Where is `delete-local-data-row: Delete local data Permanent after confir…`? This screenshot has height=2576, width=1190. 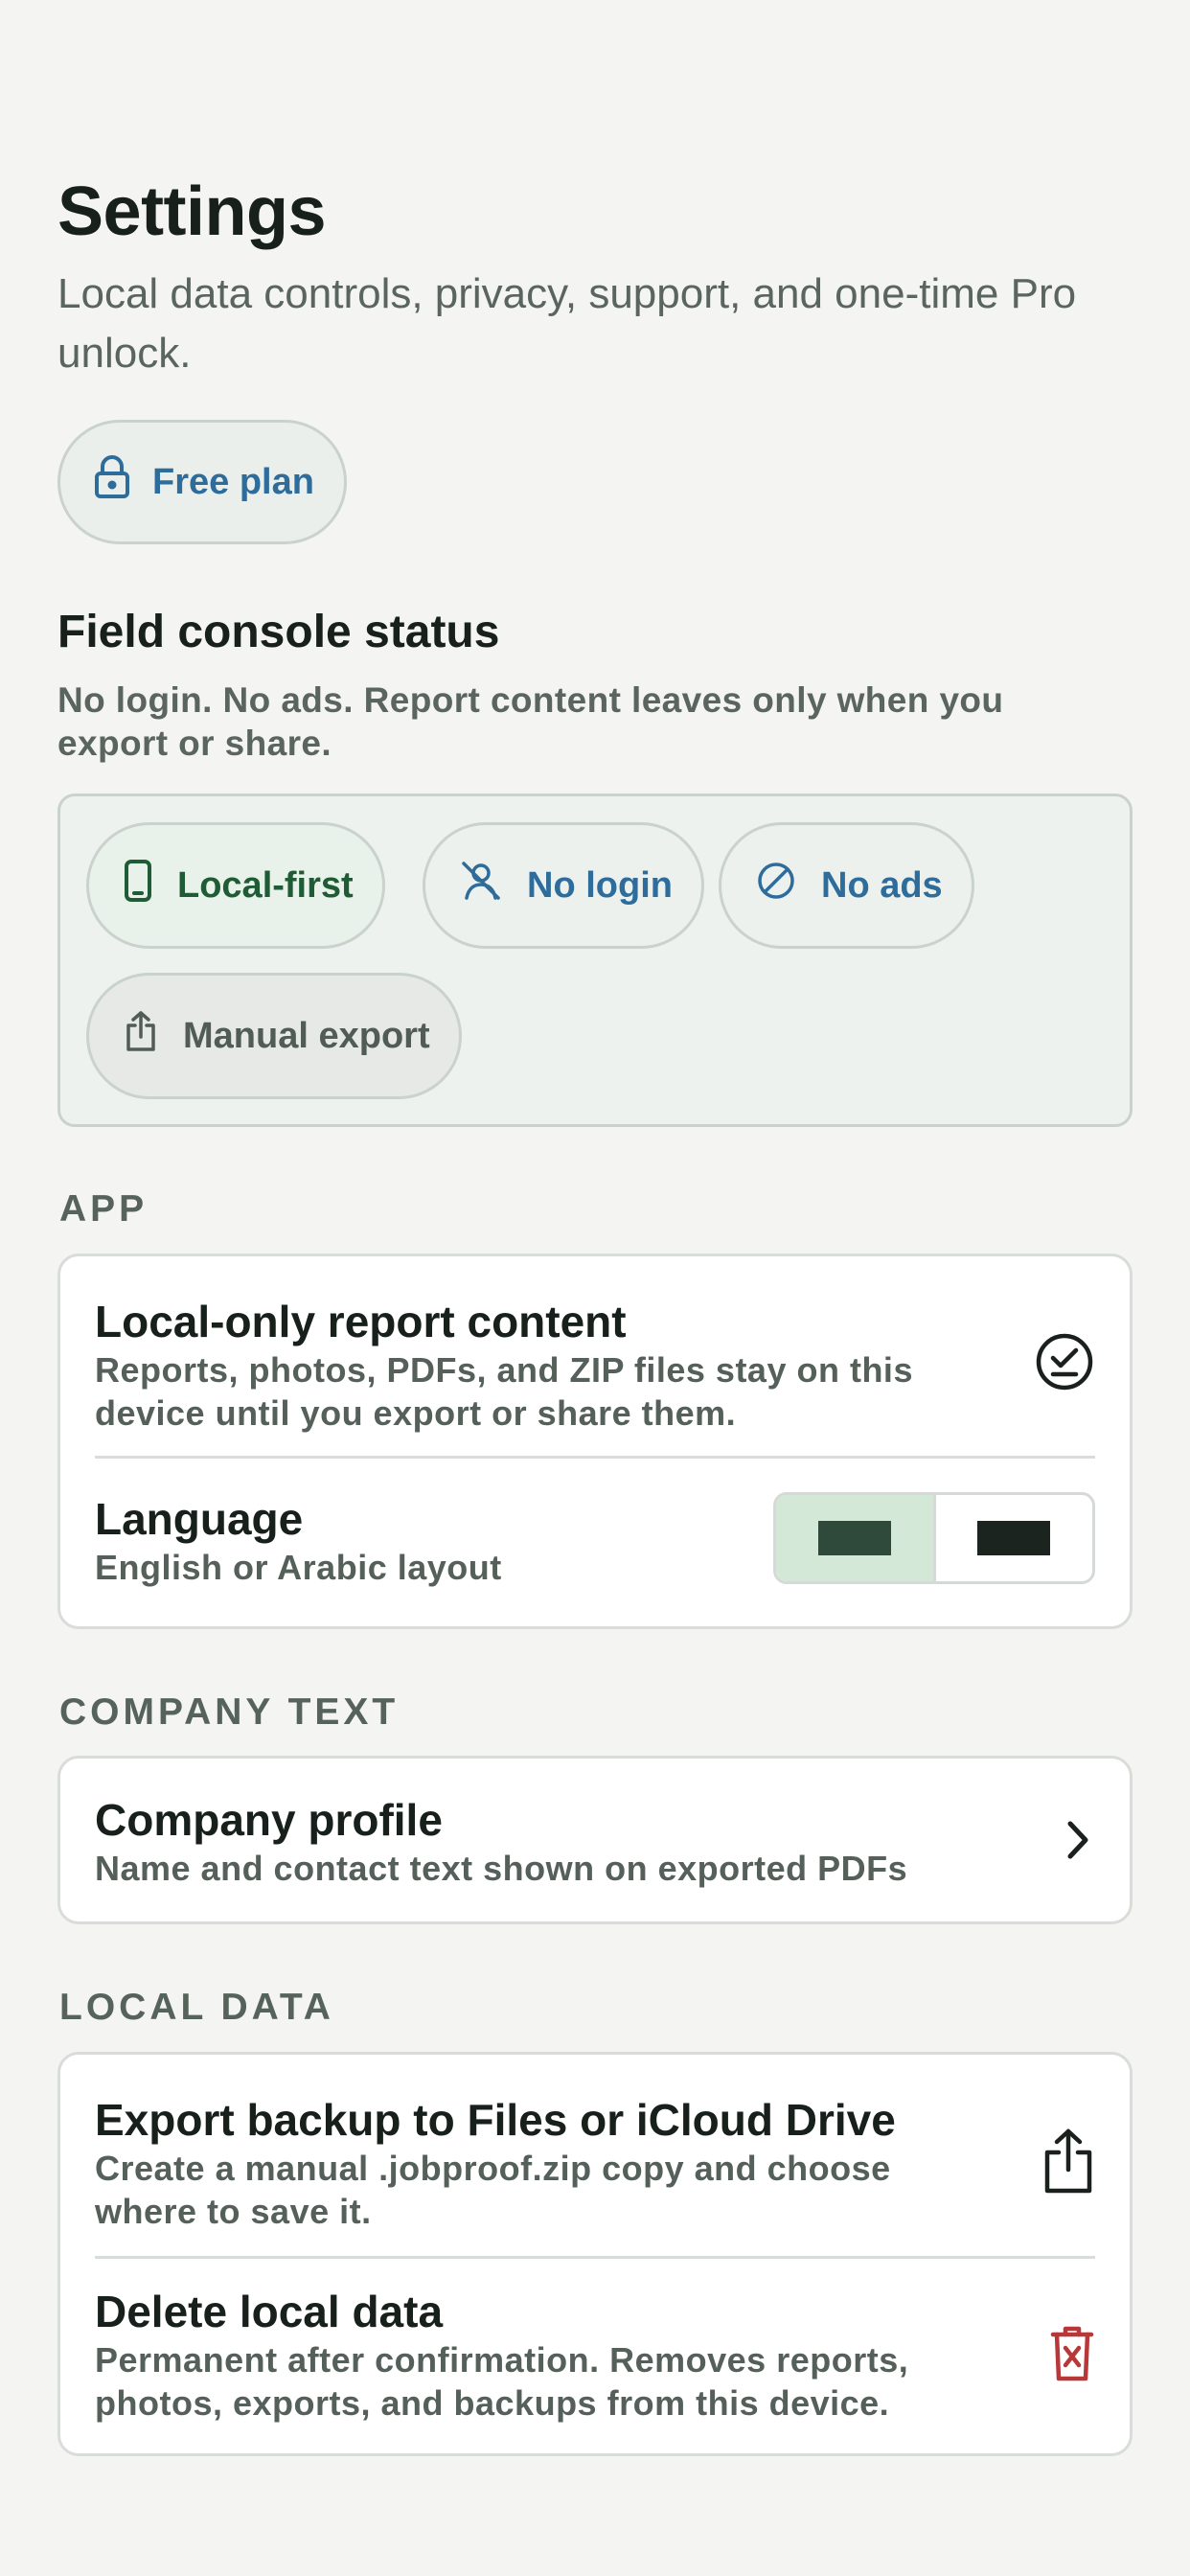 delete-local-data-row: Delete local data Permanent after confir… is located at coordinates (595, 2355).